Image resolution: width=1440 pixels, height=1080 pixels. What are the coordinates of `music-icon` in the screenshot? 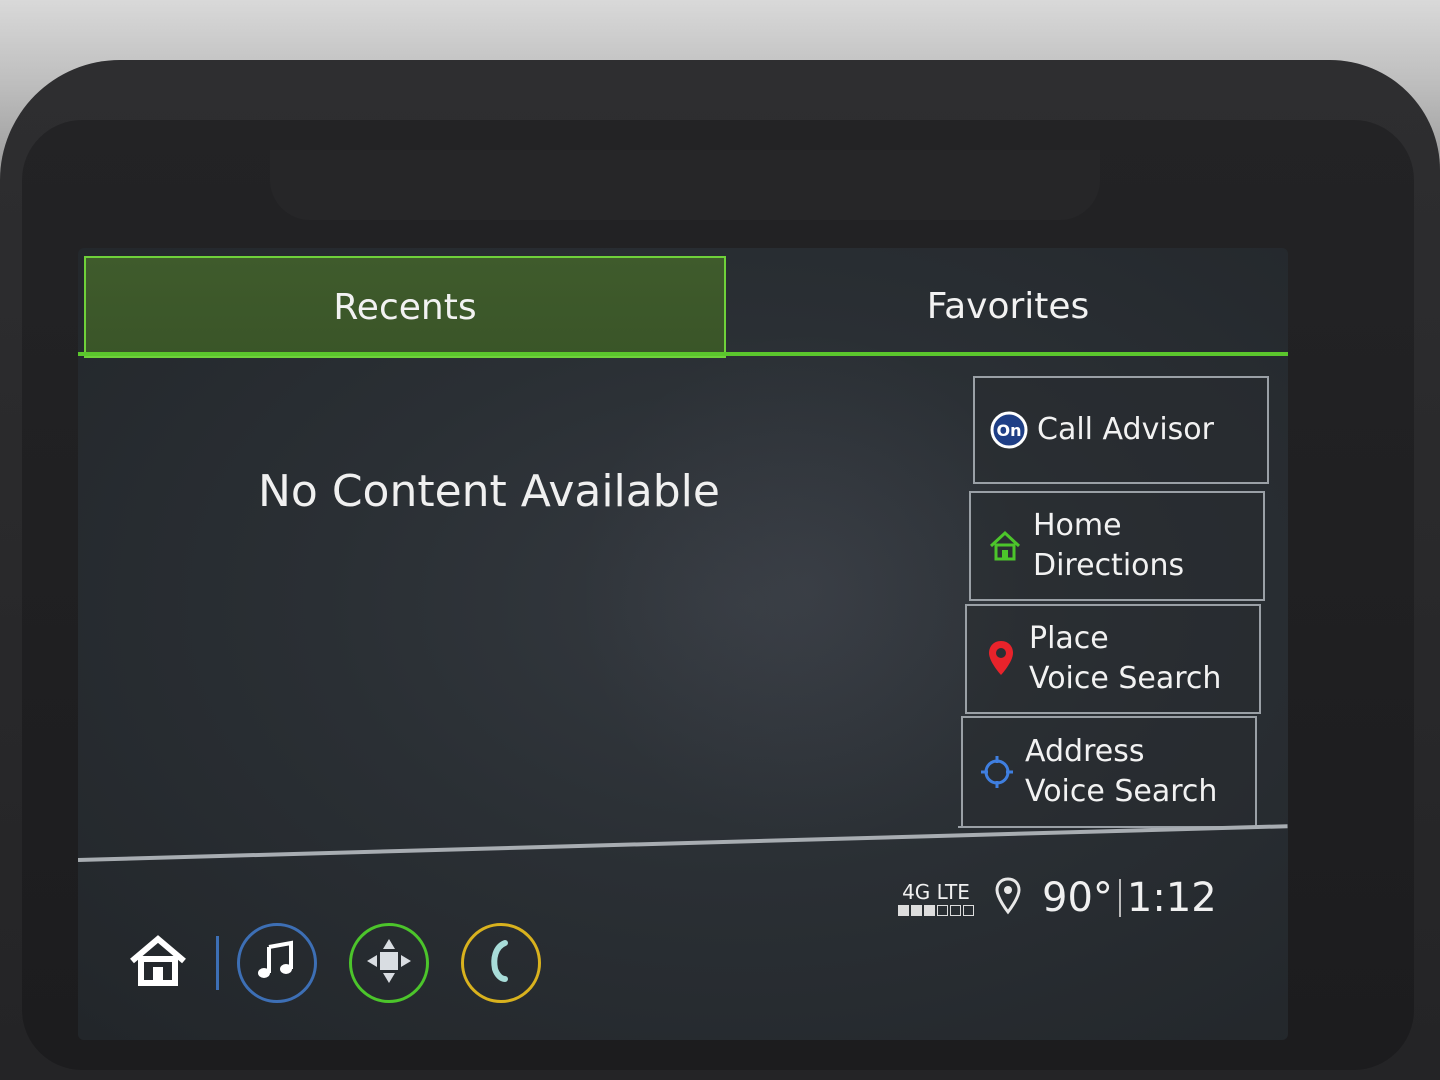 It's located at (277, 963).